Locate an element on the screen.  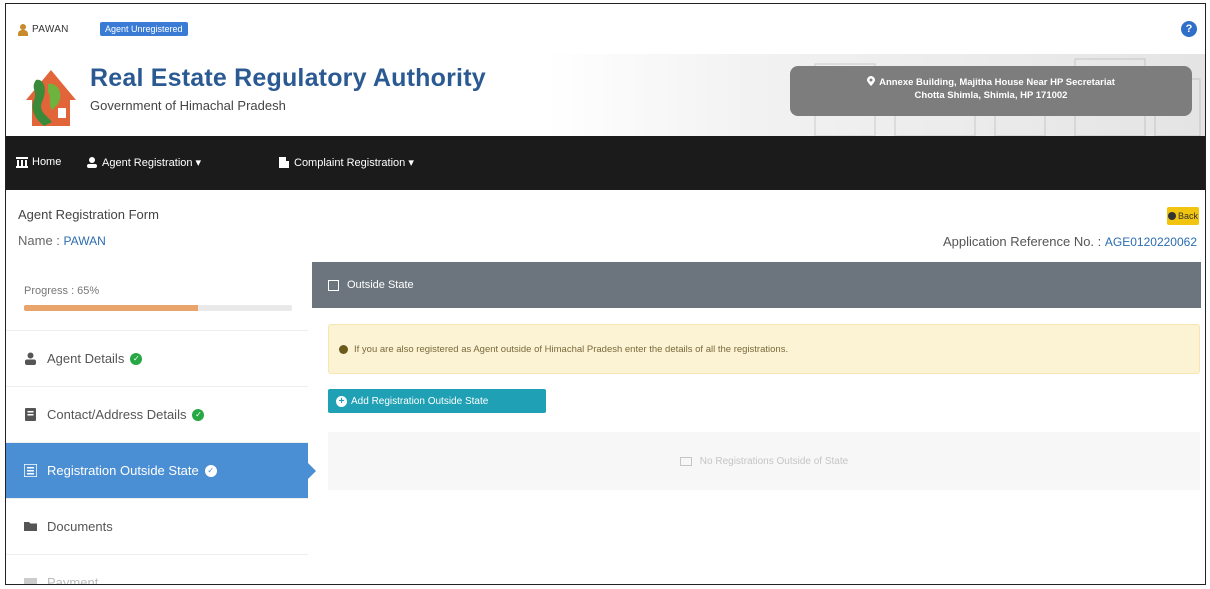
applicant-name: Name : PAWAN is located at coordinates (62, 240).